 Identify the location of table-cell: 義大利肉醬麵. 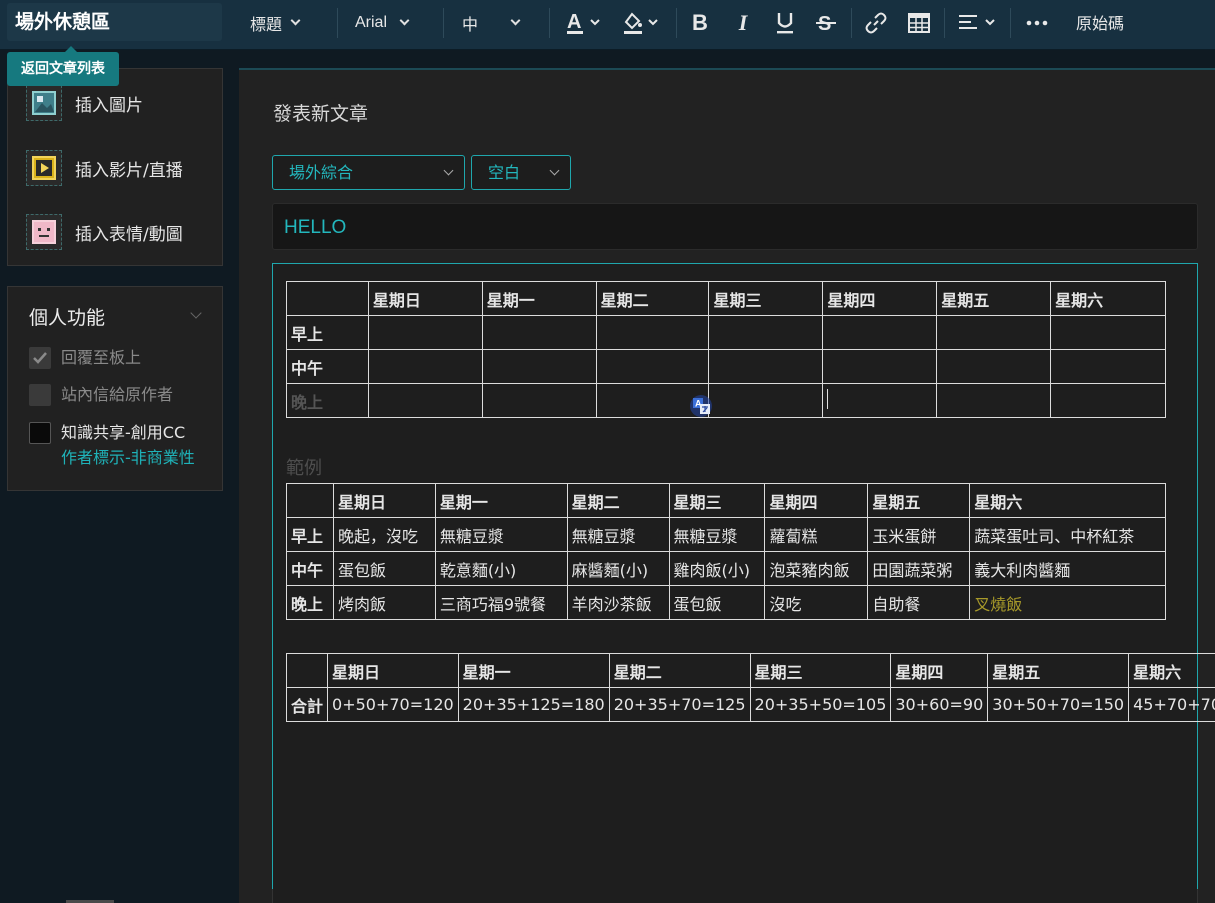
(1067, 568).